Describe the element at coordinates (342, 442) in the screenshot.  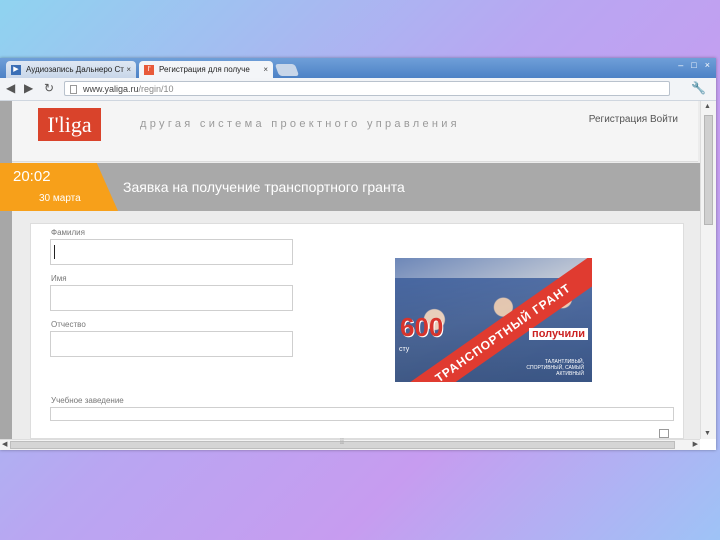
I see `scroll-grip-icon: ⁞⁞` at that location.